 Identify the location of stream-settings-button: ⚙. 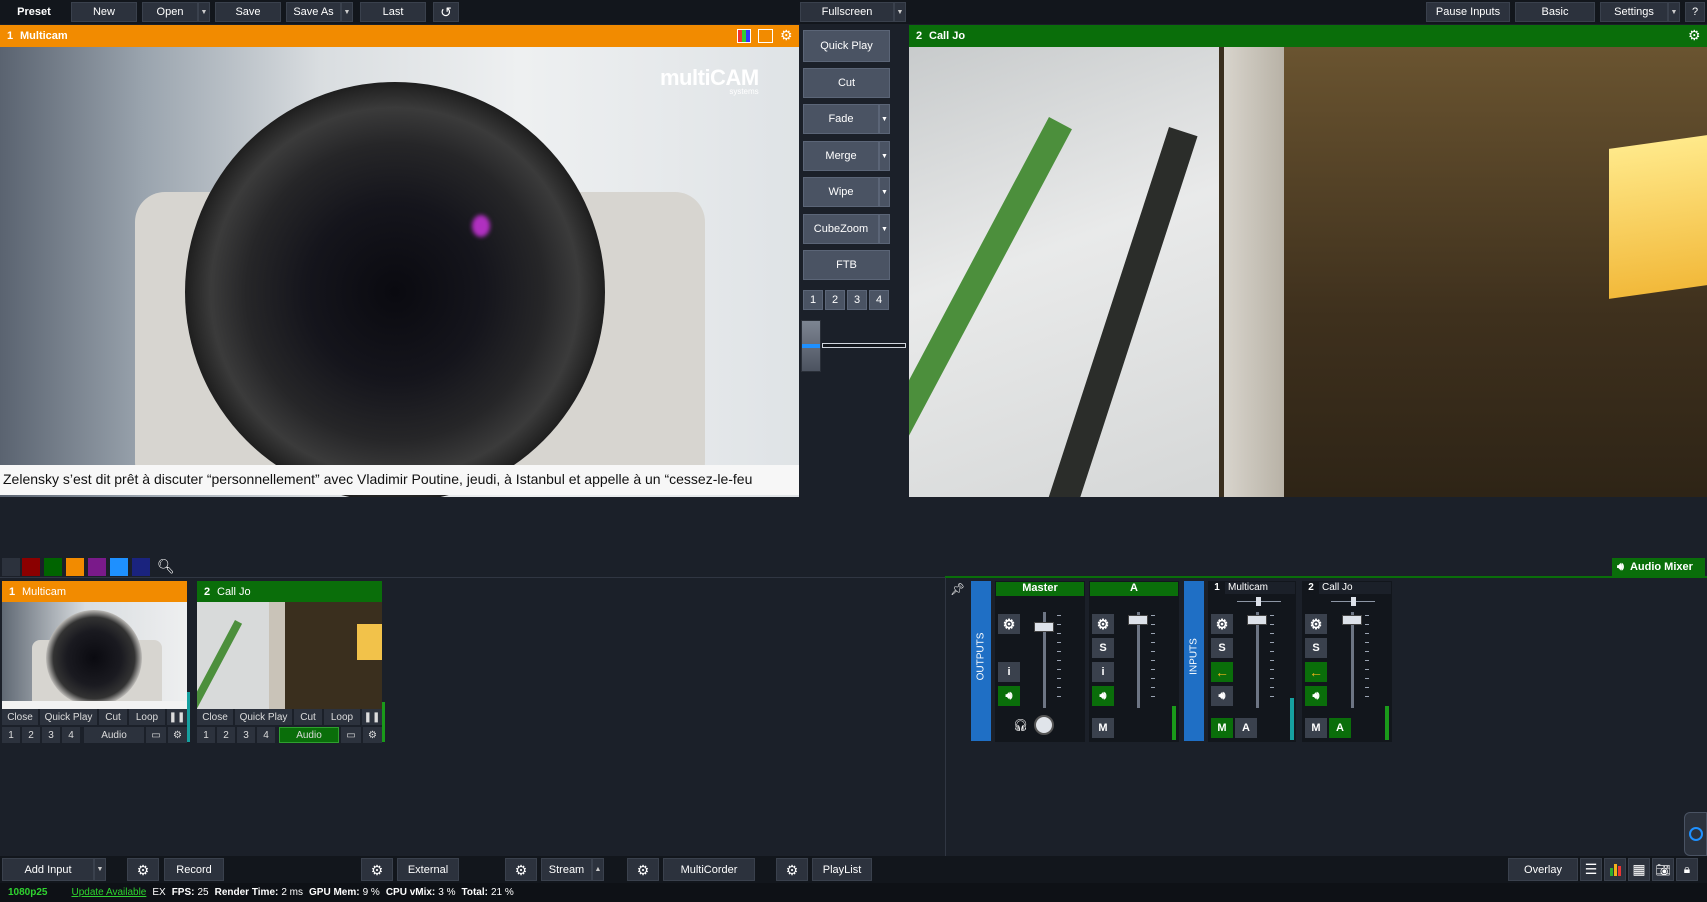
(521, 869).